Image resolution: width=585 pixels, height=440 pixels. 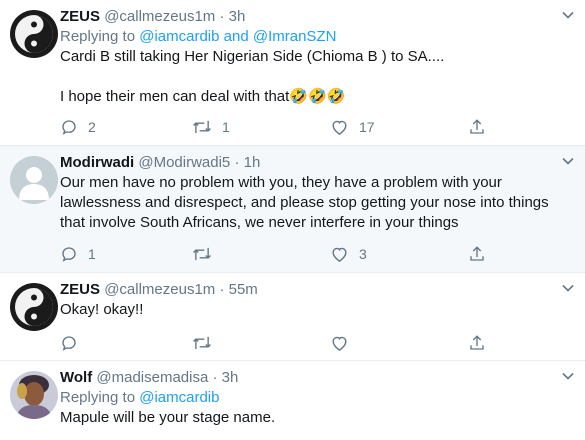 I want to click on tweet-text-line: Okay! okay!!, so click(x=102, y=309).